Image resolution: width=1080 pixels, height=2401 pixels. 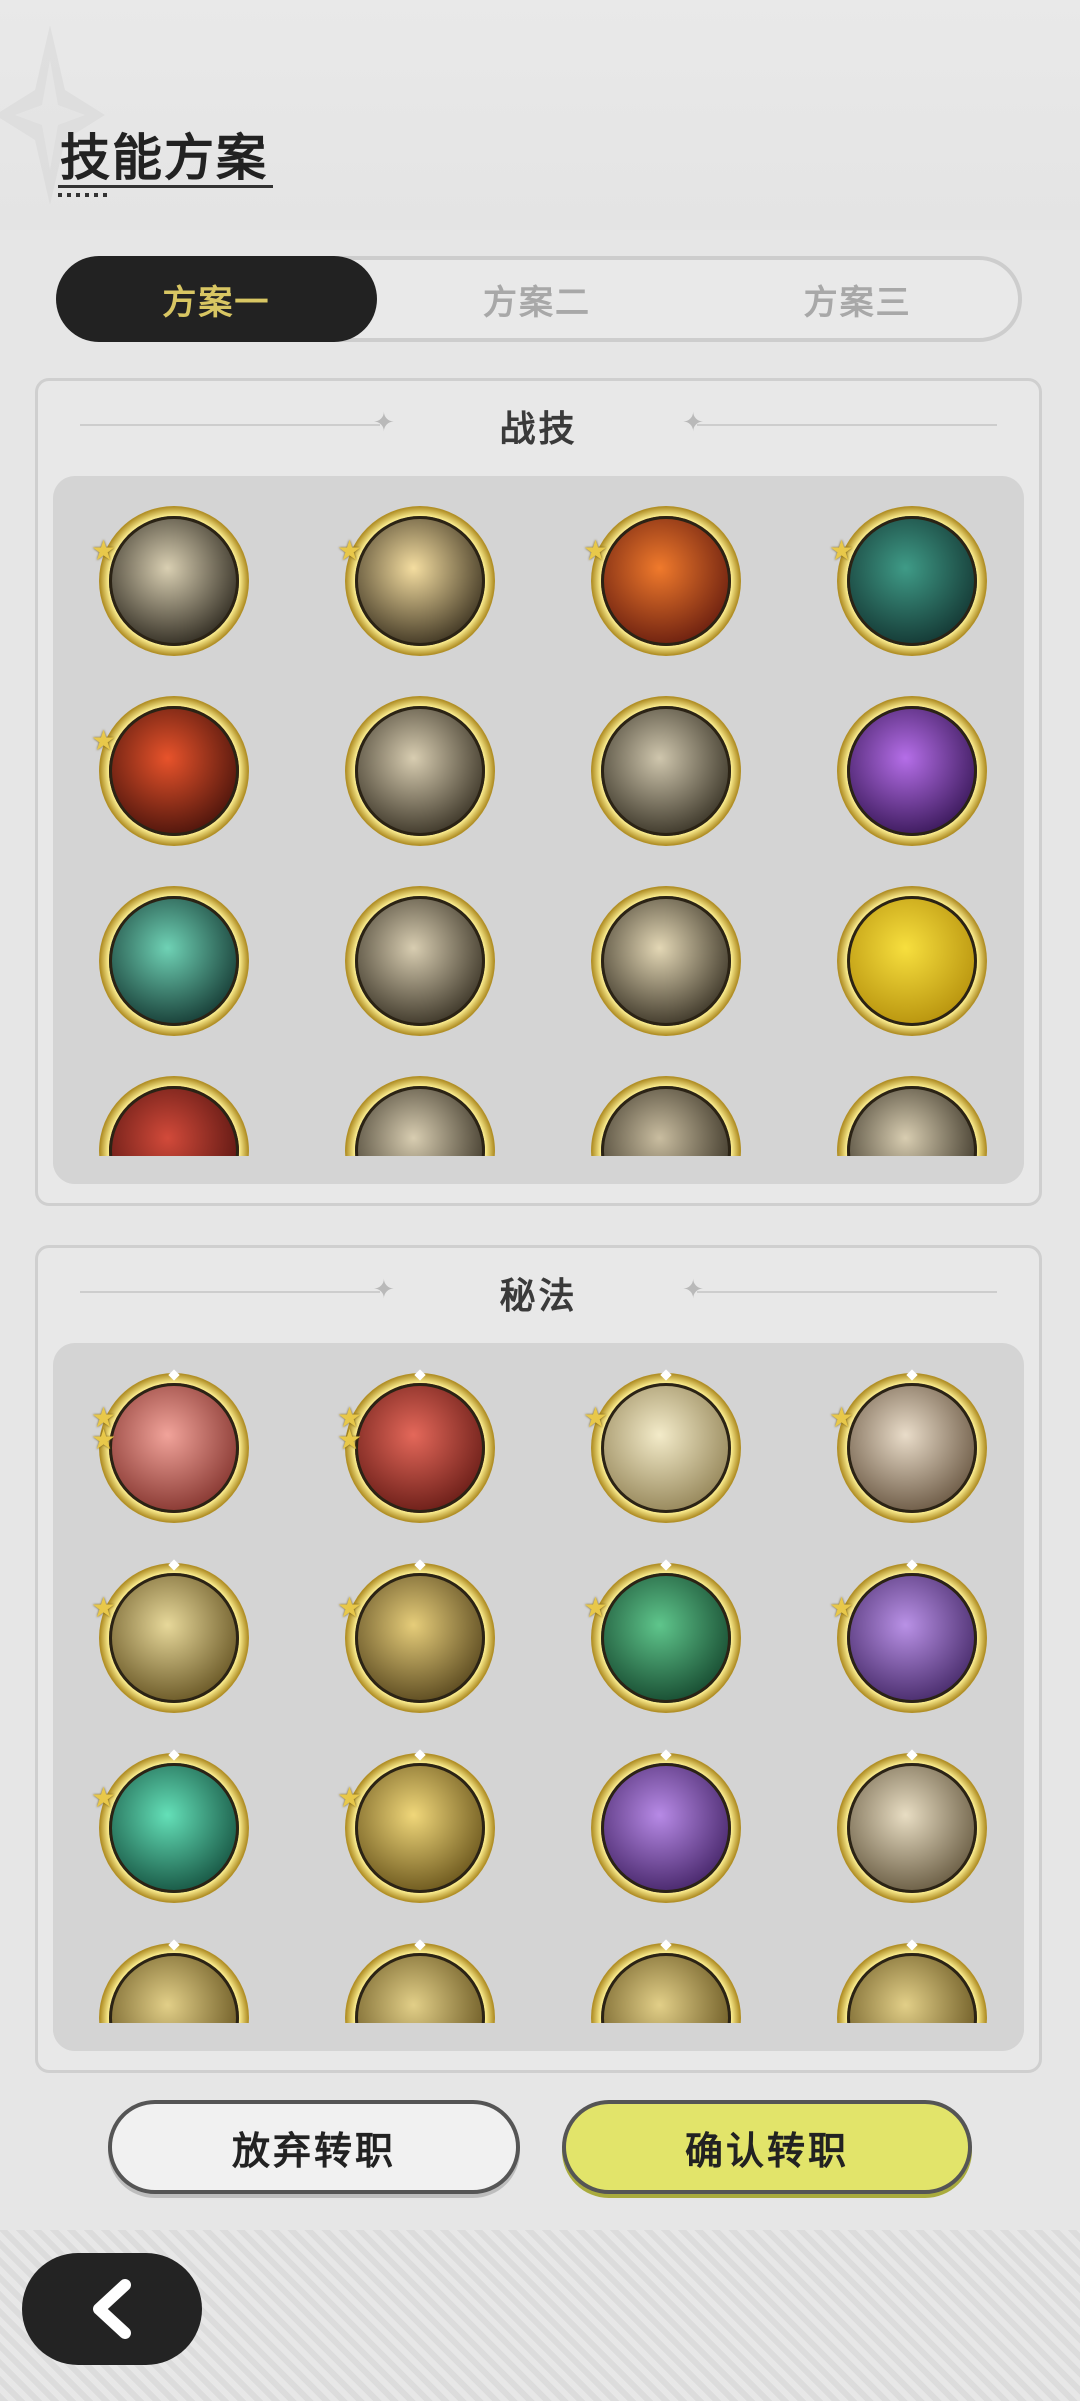 I want to click on heart-heal-icon: ★, so click(x=662, y=1636).